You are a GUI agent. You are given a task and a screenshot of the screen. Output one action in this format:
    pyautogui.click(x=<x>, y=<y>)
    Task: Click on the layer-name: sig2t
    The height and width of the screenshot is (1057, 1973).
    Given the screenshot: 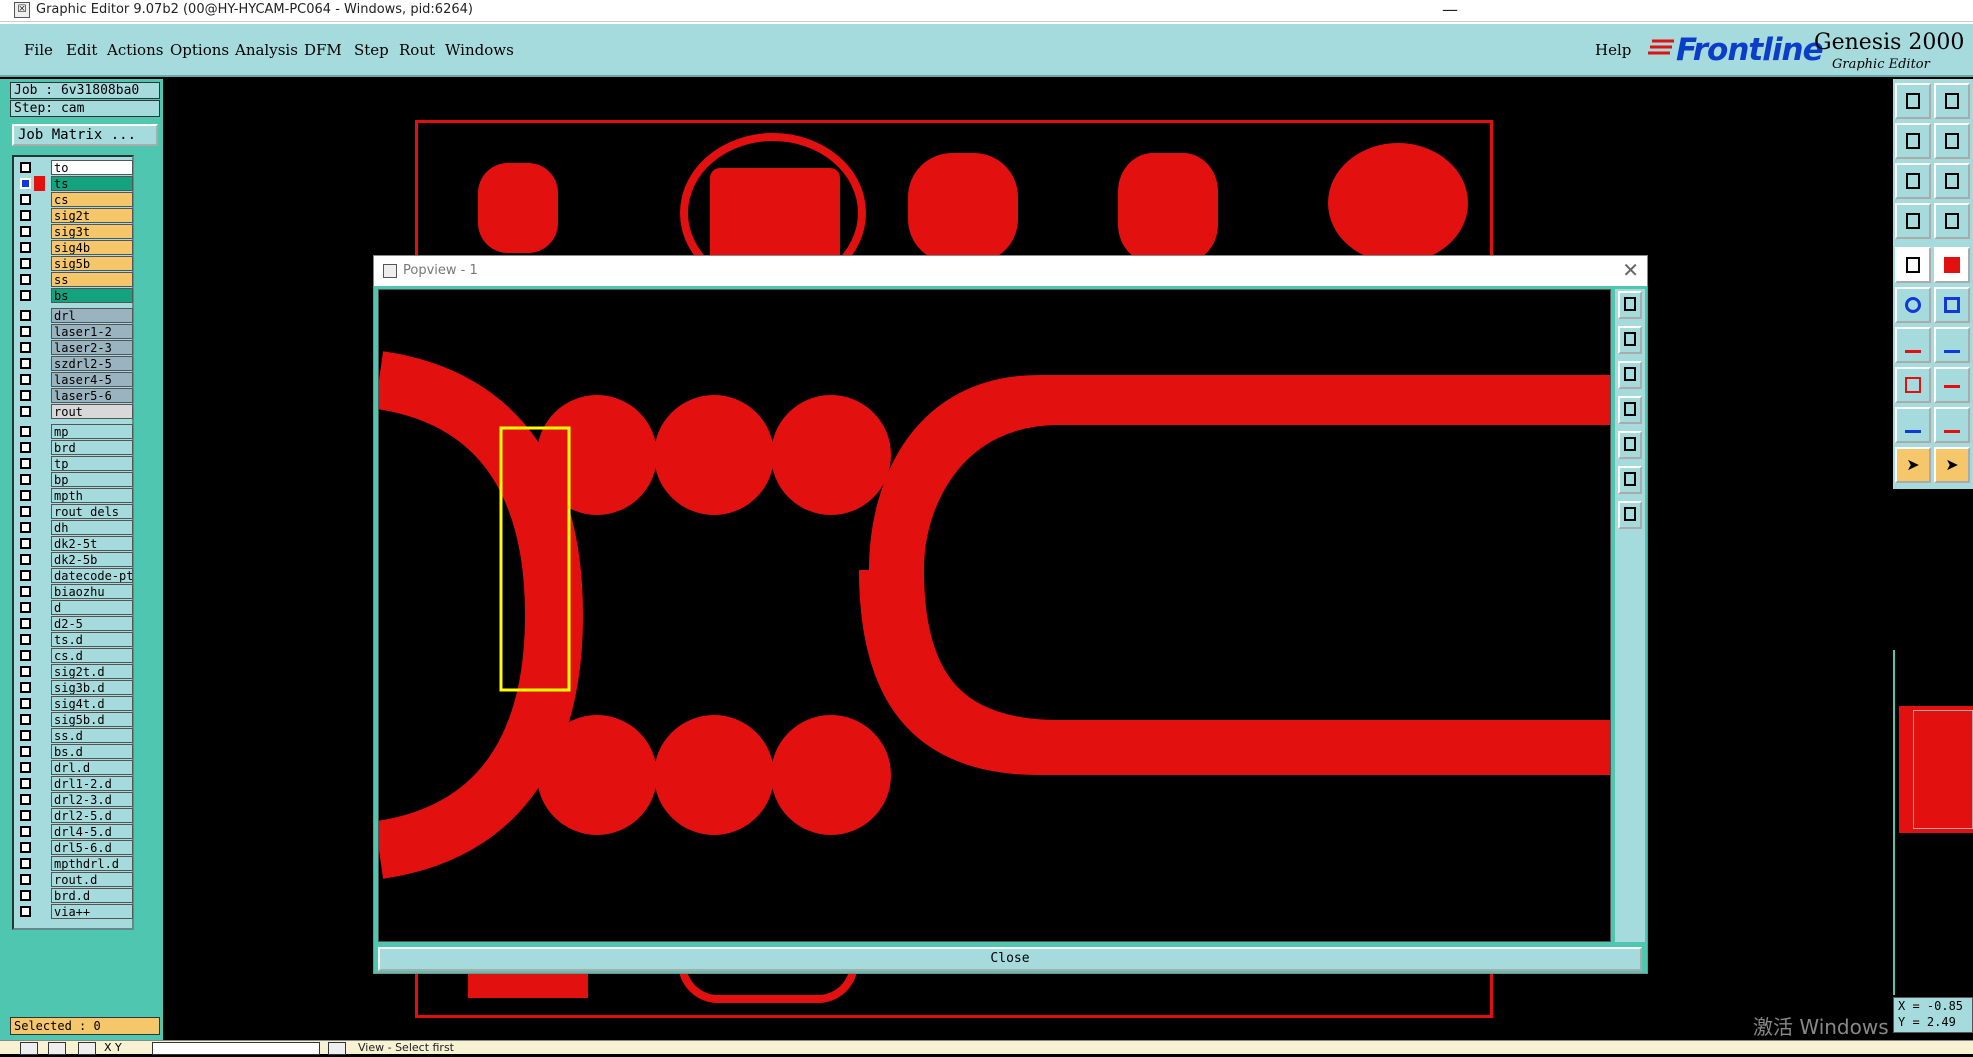 What is the action you would take?
    pyautogui.click(x=92, y=215)
    